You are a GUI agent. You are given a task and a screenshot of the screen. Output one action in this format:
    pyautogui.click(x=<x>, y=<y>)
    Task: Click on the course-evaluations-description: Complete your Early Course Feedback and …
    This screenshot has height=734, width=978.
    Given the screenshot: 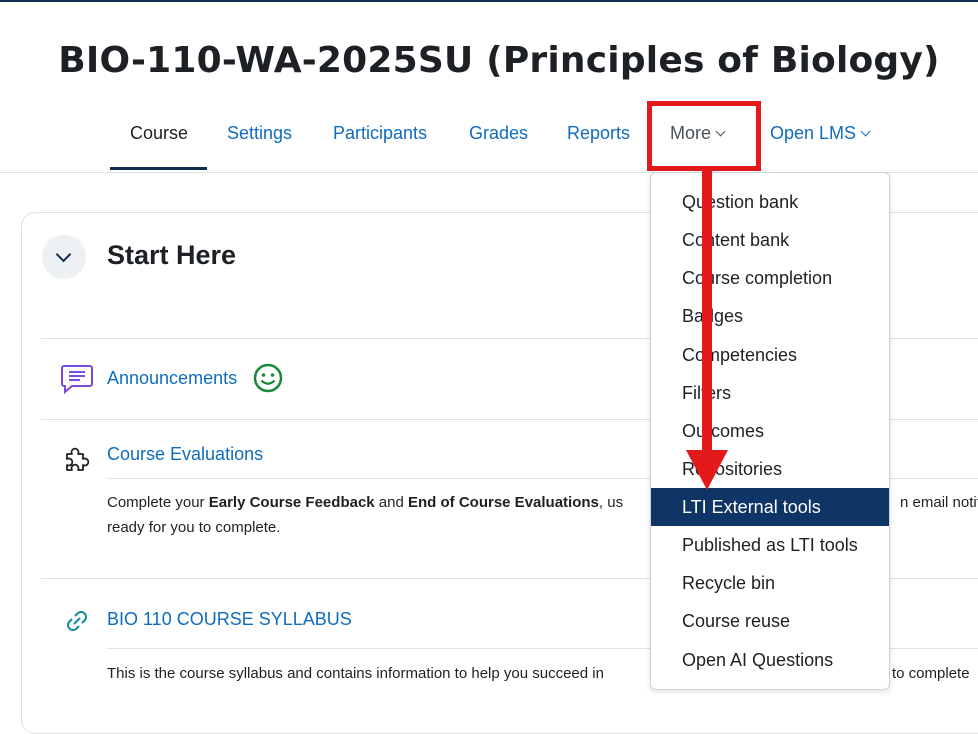 What is the action you would take?
    pyautogui.click(x=365, y=502)
    